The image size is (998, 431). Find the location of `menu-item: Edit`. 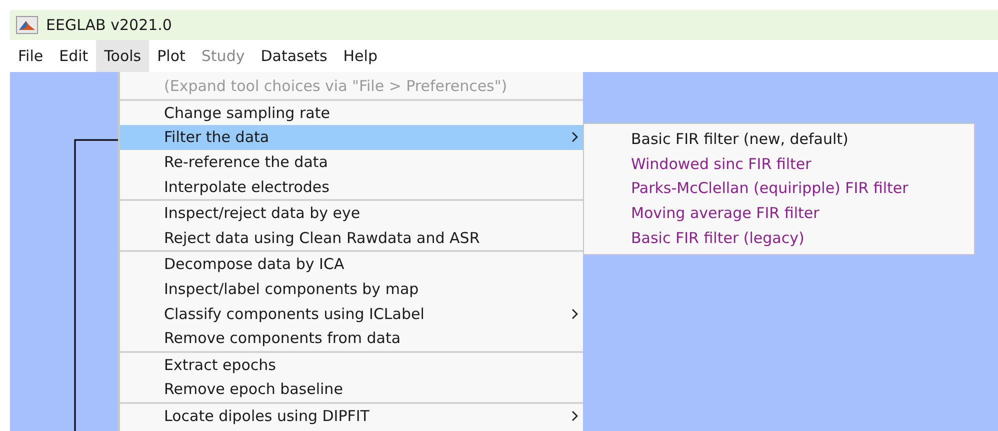

menu-item: Edit is located at coordinates (73, 56).